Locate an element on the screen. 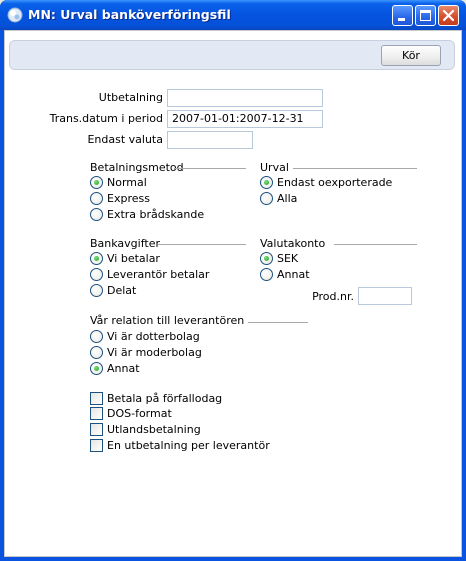 Image resolution: width=466 pixels, height=561 pixels. urval-heading: Urval is located at coordinates (274, 167).